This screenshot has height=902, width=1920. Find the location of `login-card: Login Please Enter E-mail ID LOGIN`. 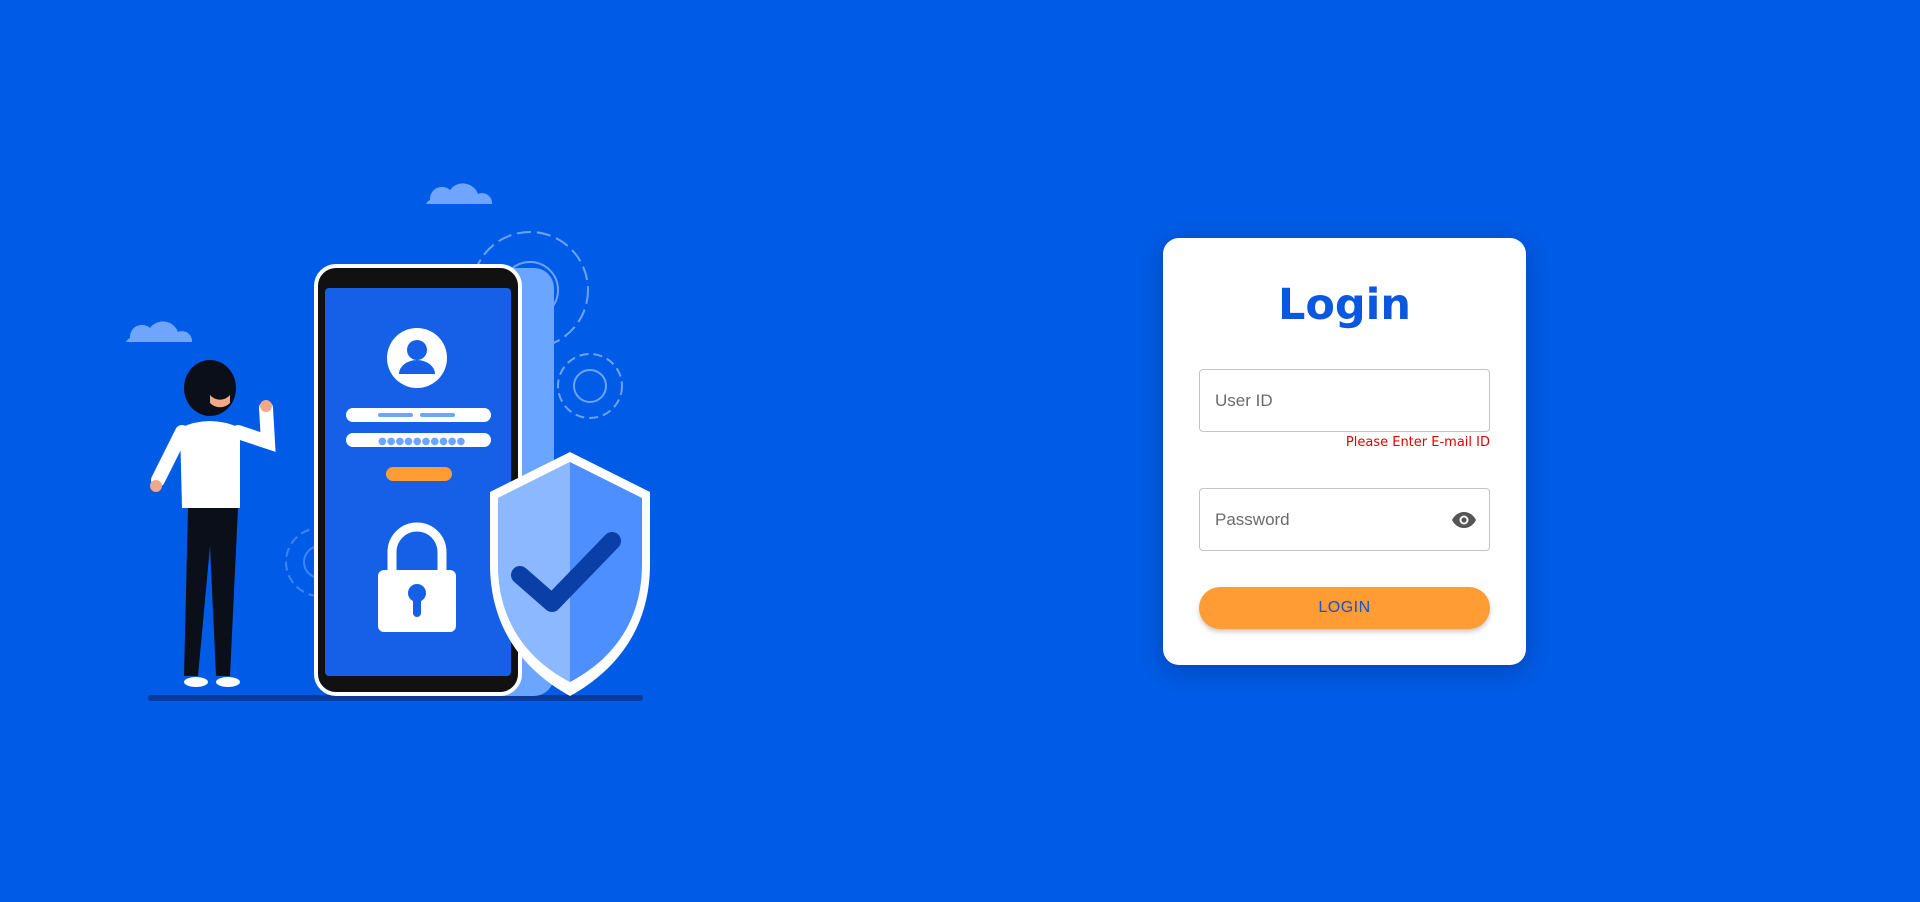

login-card: Login Please Enter E-mail ID LOGIN is located at coordinates (1344, 451).